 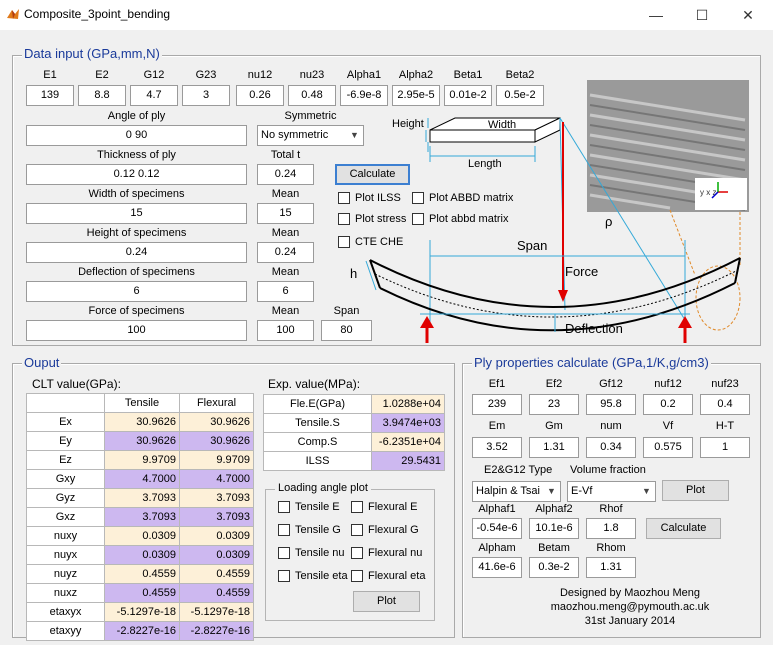 What do you see at coordinates (554, 447) in the screenshot?
I see `ply-input-gm: 1.31` at bounding box center [554, 447].